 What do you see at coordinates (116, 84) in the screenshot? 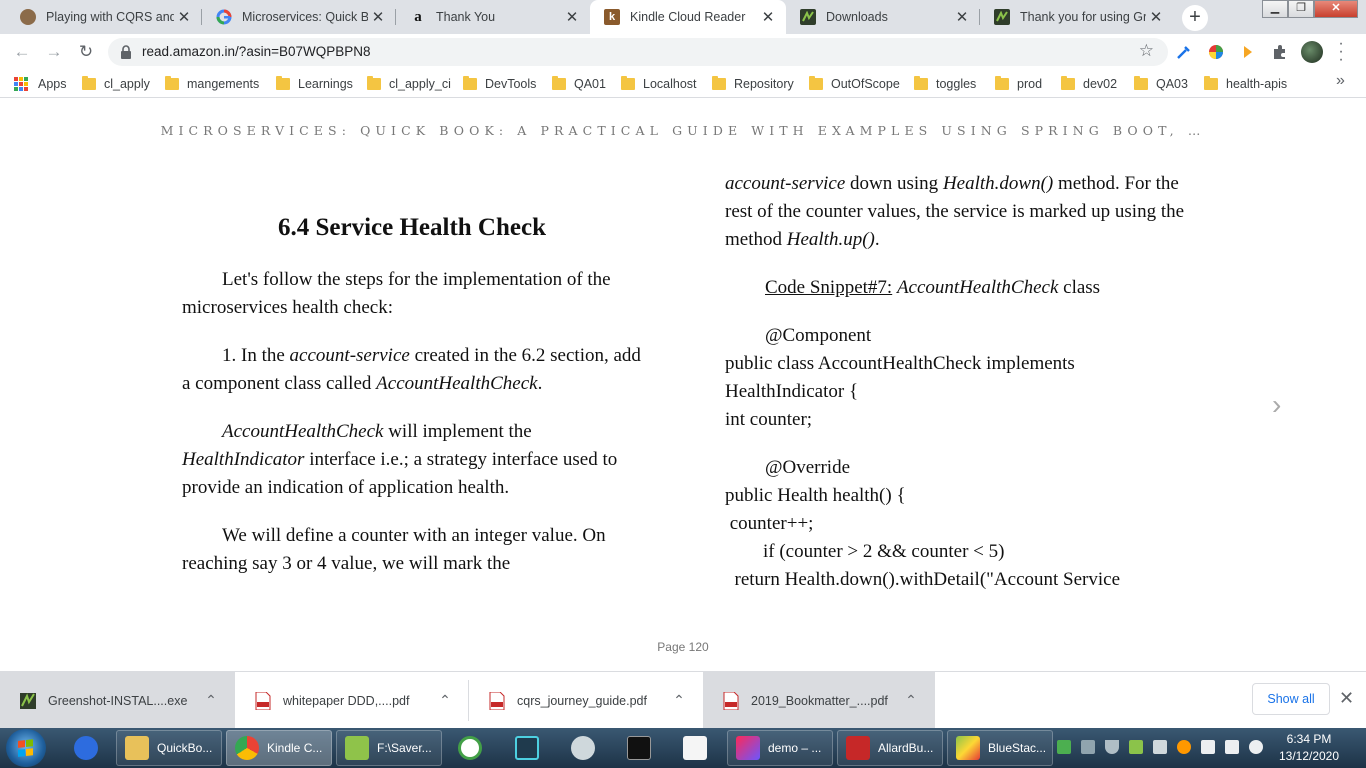
I see `bookmark-folder: cl_apply` at bounding box center [116, 84].